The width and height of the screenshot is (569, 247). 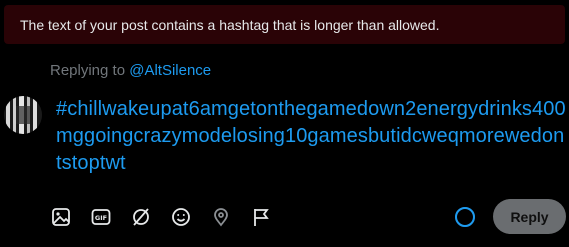 I want to click on flag-icon, so click(x=261, y=217).